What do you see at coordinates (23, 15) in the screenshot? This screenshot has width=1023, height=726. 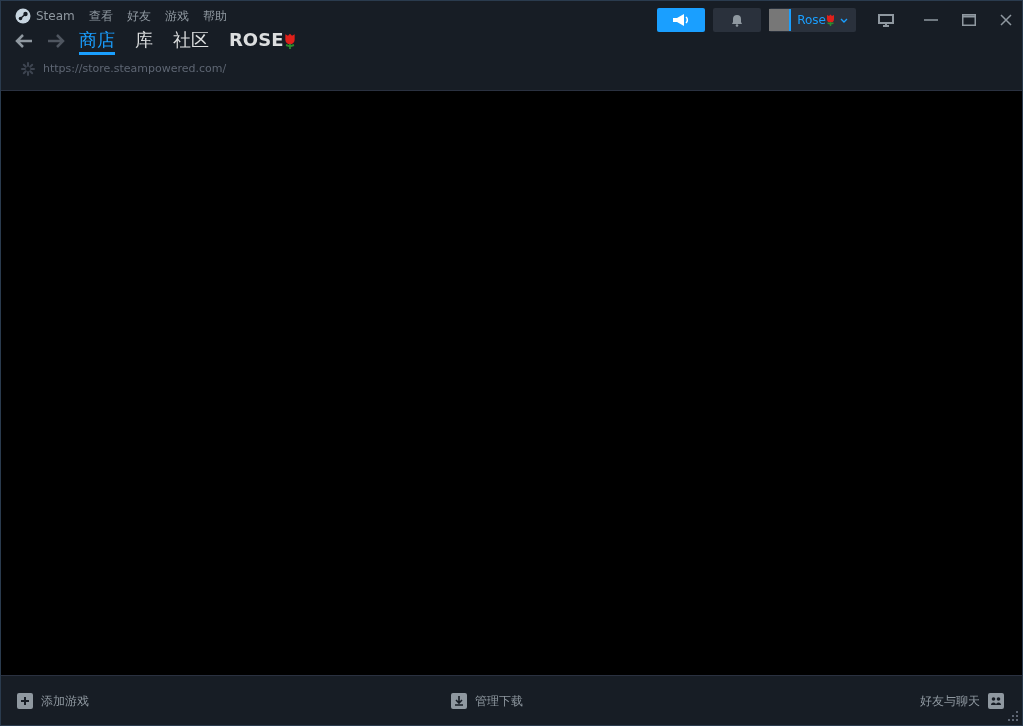 I see `steam-logo-icon` at bounding box center [23, 15].